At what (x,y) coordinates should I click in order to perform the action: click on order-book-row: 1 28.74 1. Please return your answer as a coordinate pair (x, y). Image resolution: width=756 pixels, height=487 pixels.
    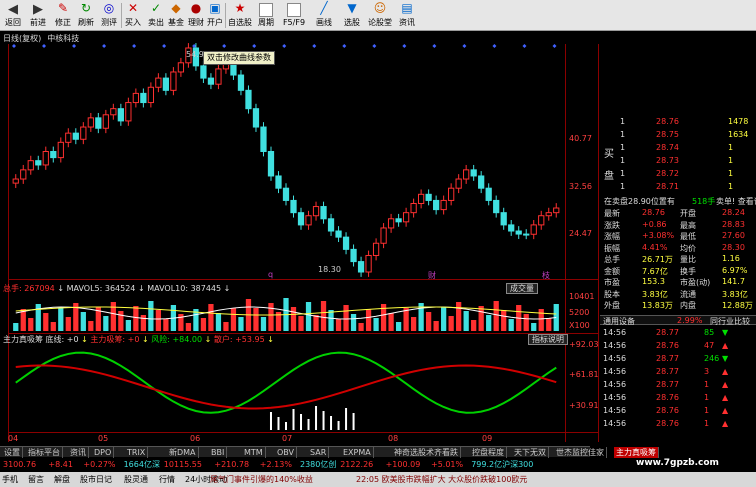
    Looking at the image, I should click on (678, 148).